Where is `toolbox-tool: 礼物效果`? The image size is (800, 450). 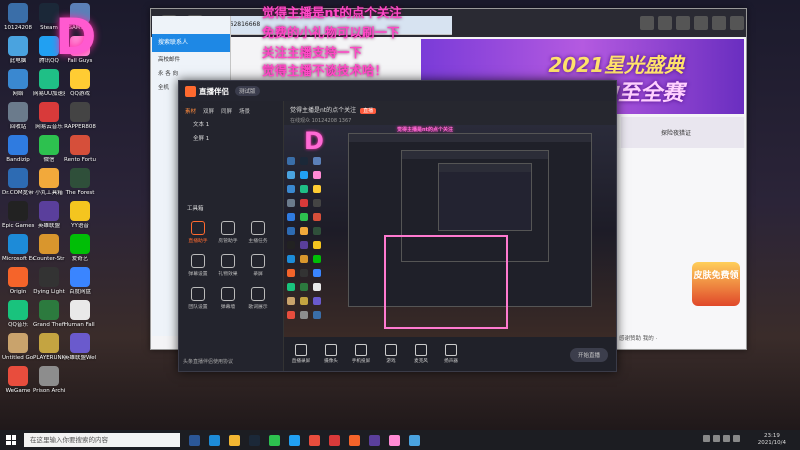
toolbox-tool: 礼物效果 is located at coordinates (228, 265).